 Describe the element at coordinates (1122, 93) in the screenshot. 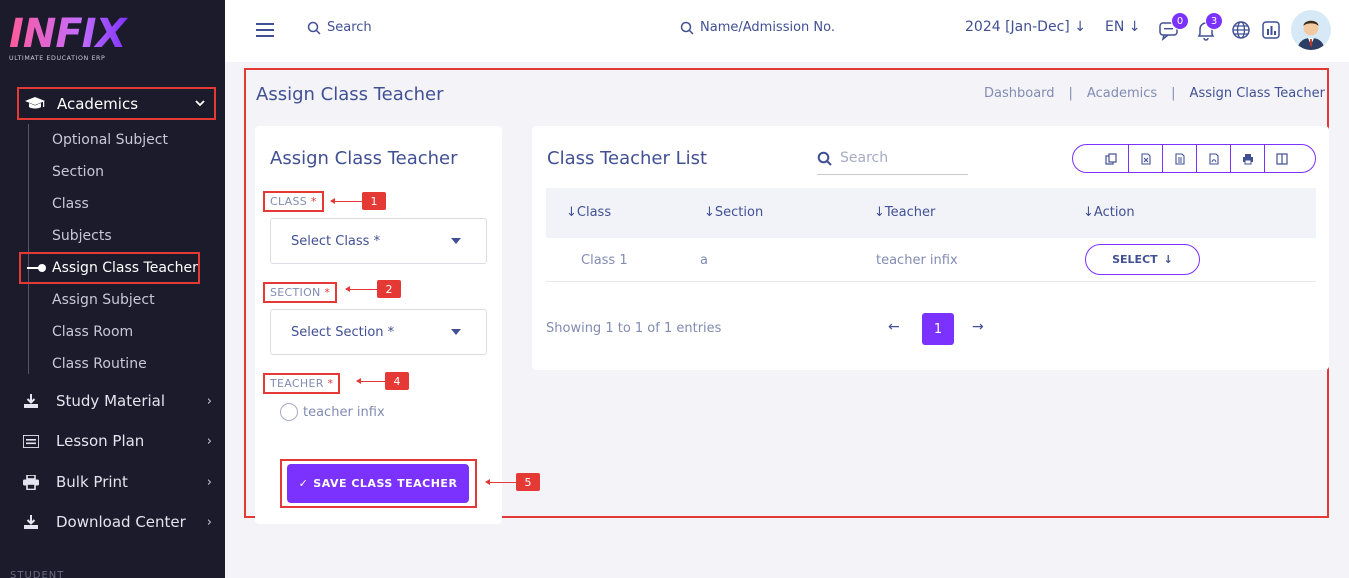

I see `breadcrumb-academics: Academics` at that location.